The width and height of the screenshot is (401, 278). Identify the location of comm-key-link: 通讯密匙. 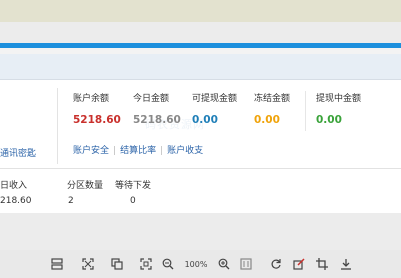
(18, 152).